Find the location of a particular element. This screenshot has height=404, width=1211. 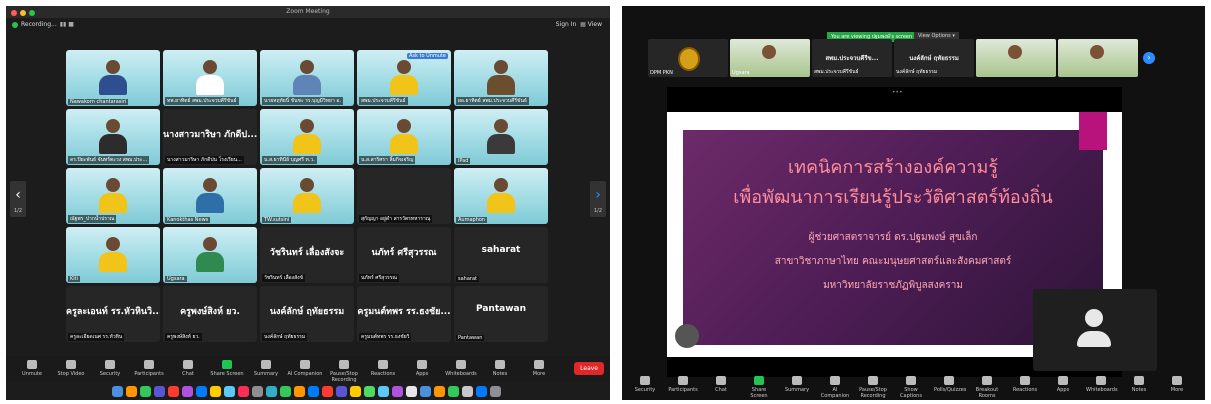

self-view-video is located at coordinates (1095, 330).